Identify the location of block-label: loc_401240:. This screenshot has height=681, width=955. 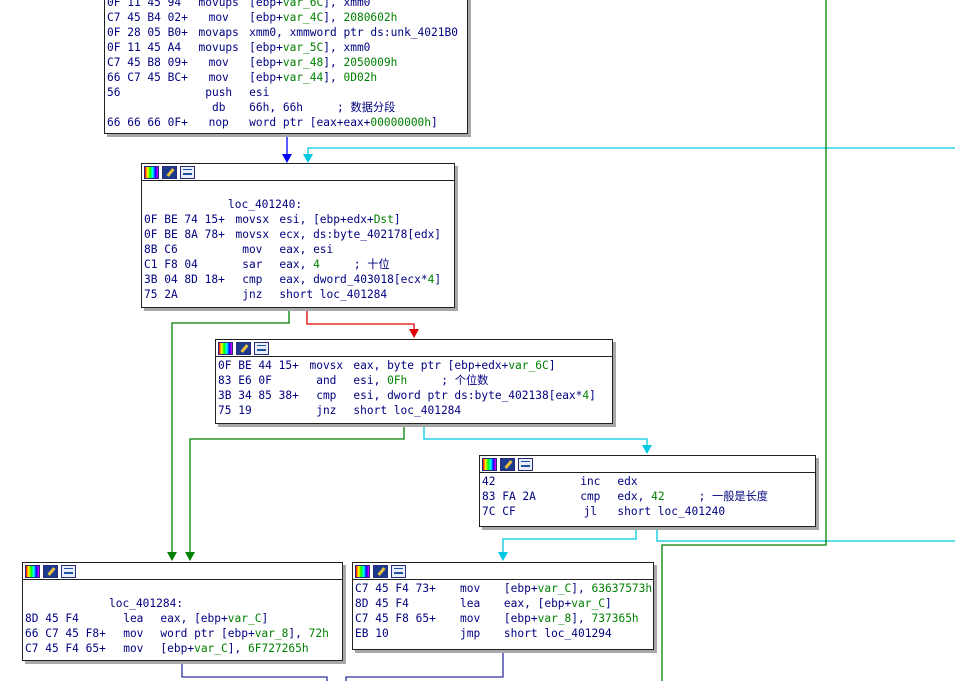
(298, 204).